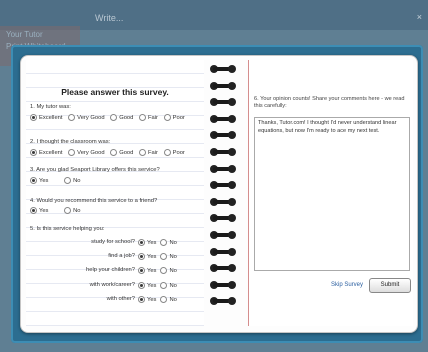 Image resolution: width=428 pixels, height=352 pixels. I want to click on survey-title: Please answer this survey., so click(115, 92).